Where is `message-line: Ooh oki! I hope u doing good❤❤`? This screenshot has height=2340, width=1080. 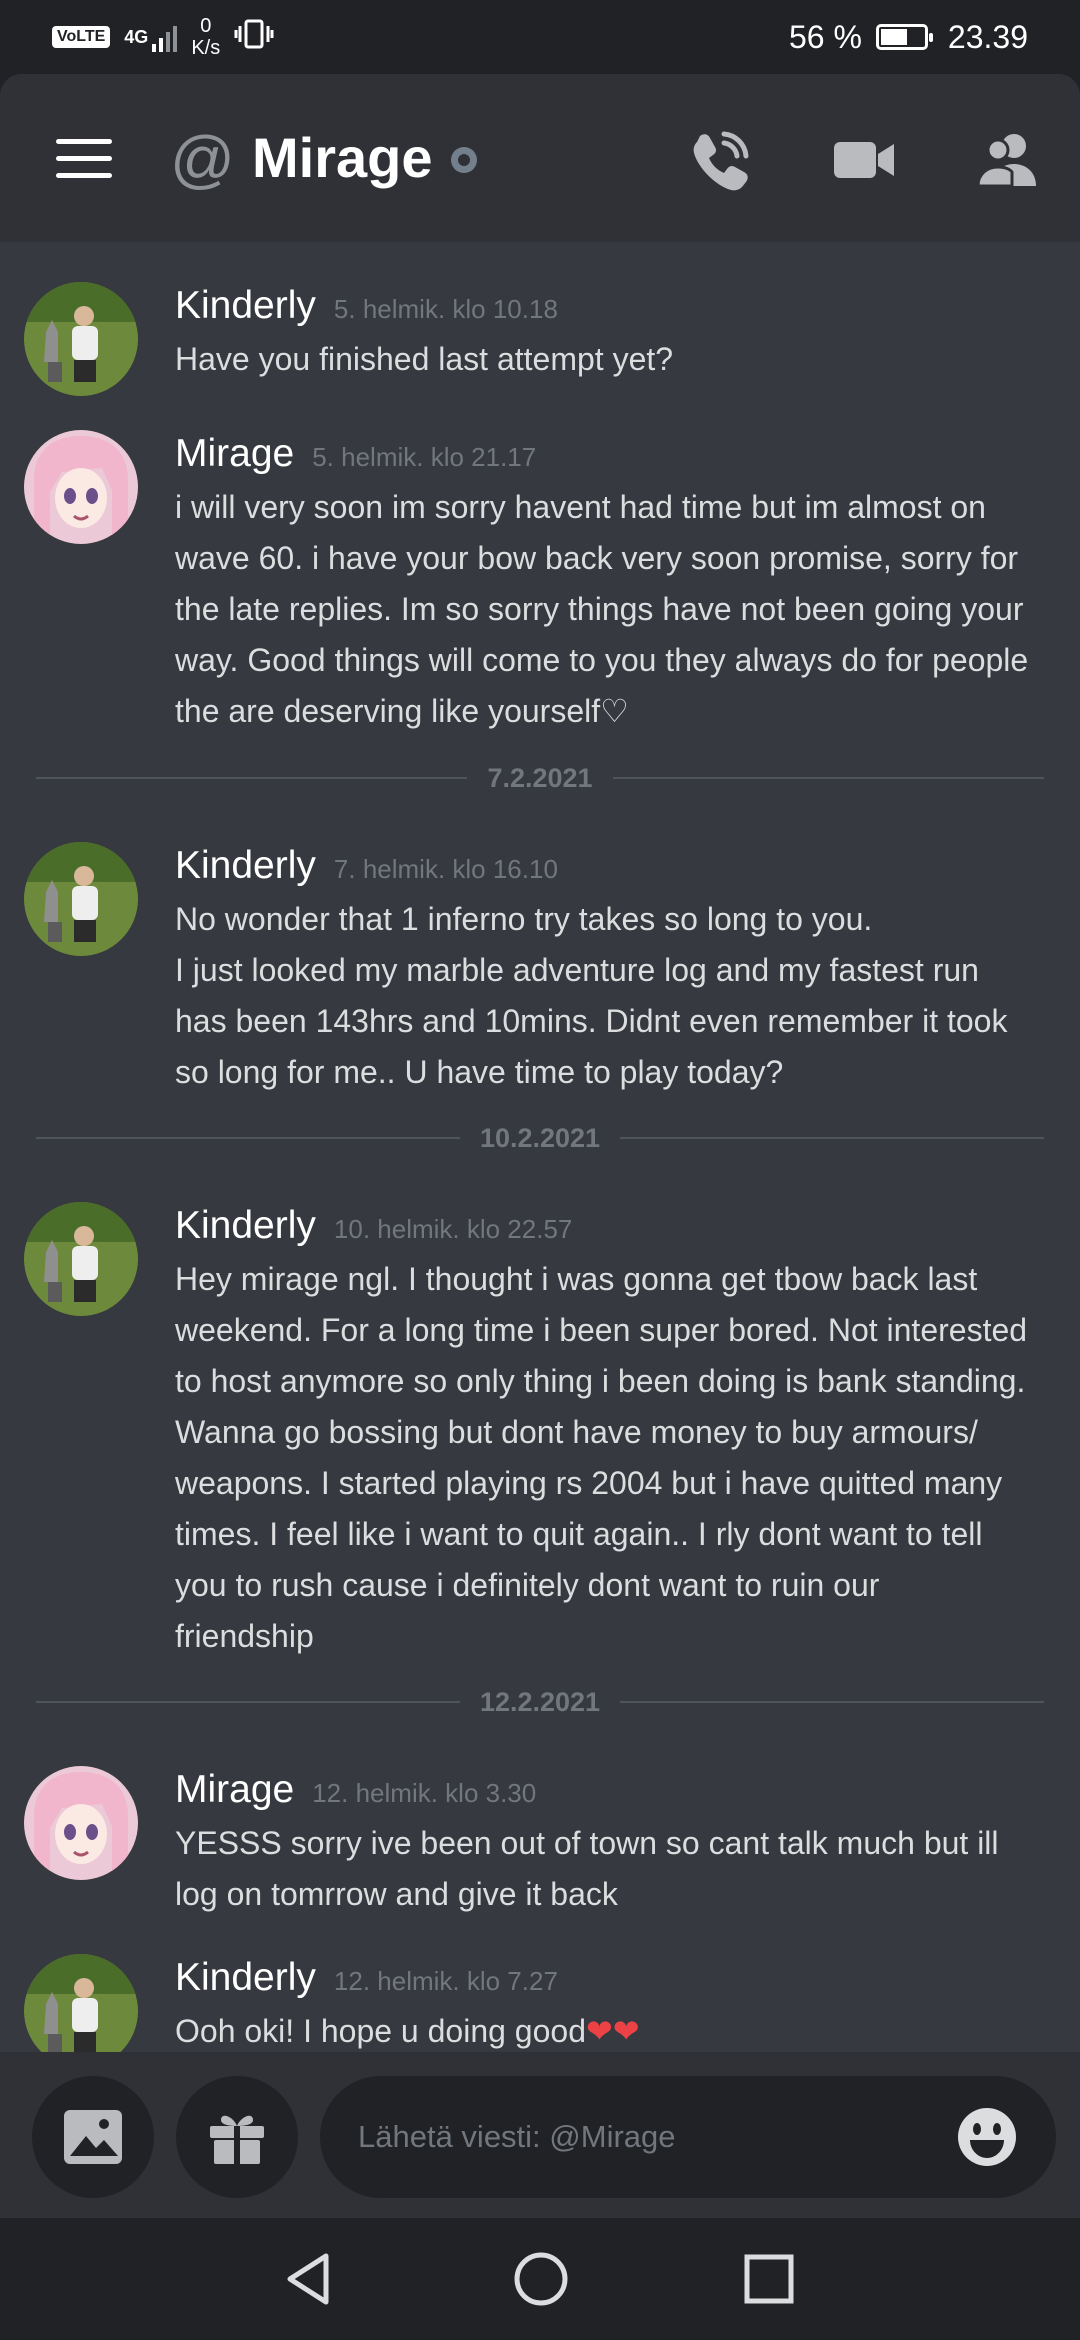
message-line: Ooh oki! I hope u doing good❤❤ is located at coordinates (620, 2029).